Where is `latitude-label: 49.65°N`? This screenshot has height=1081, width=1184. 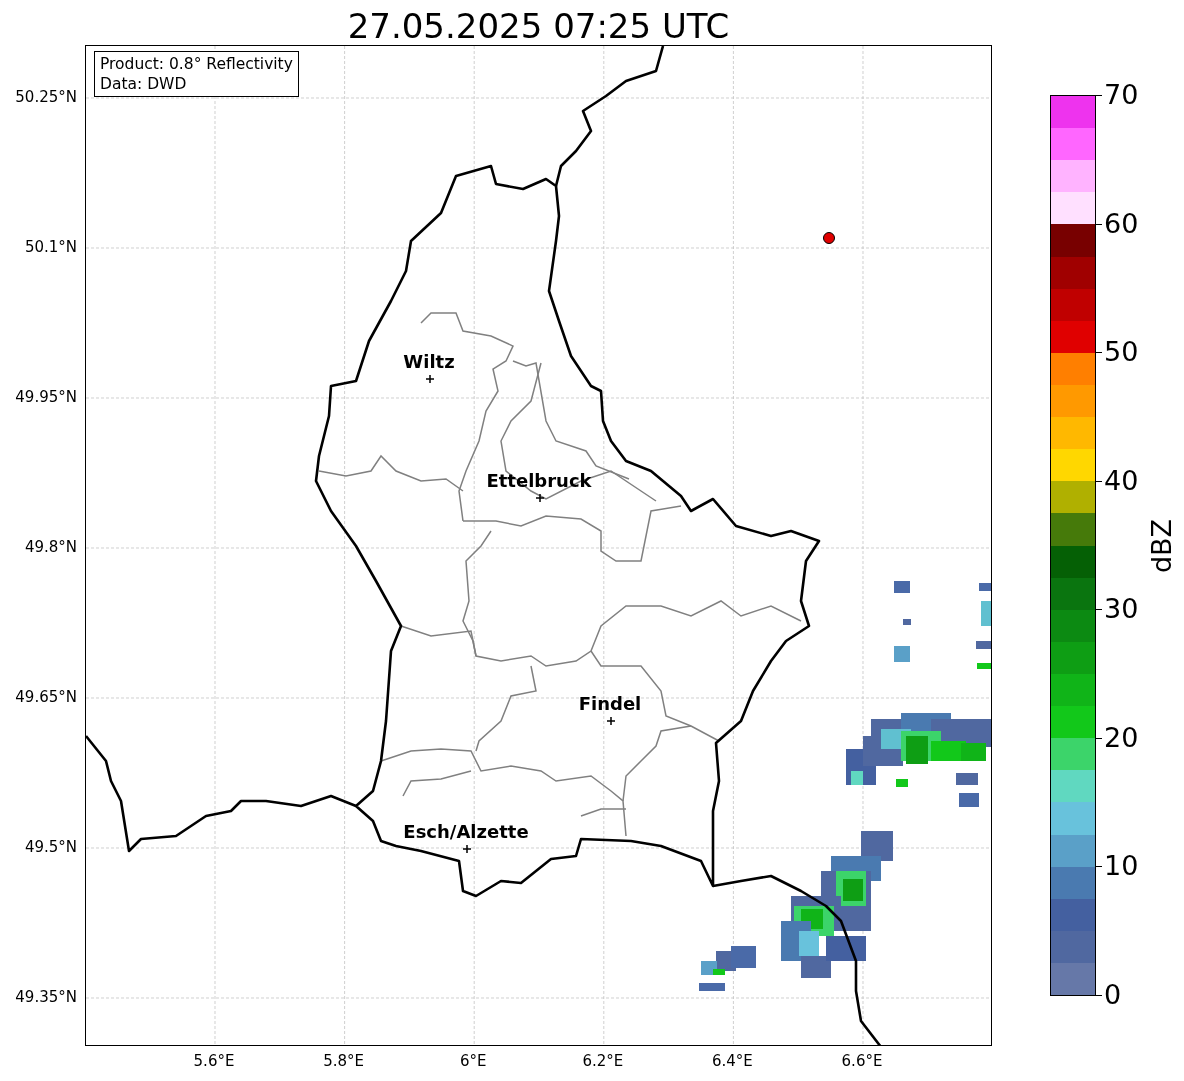 latitude-label: 49.65°N is located at coordinates (46, 697).